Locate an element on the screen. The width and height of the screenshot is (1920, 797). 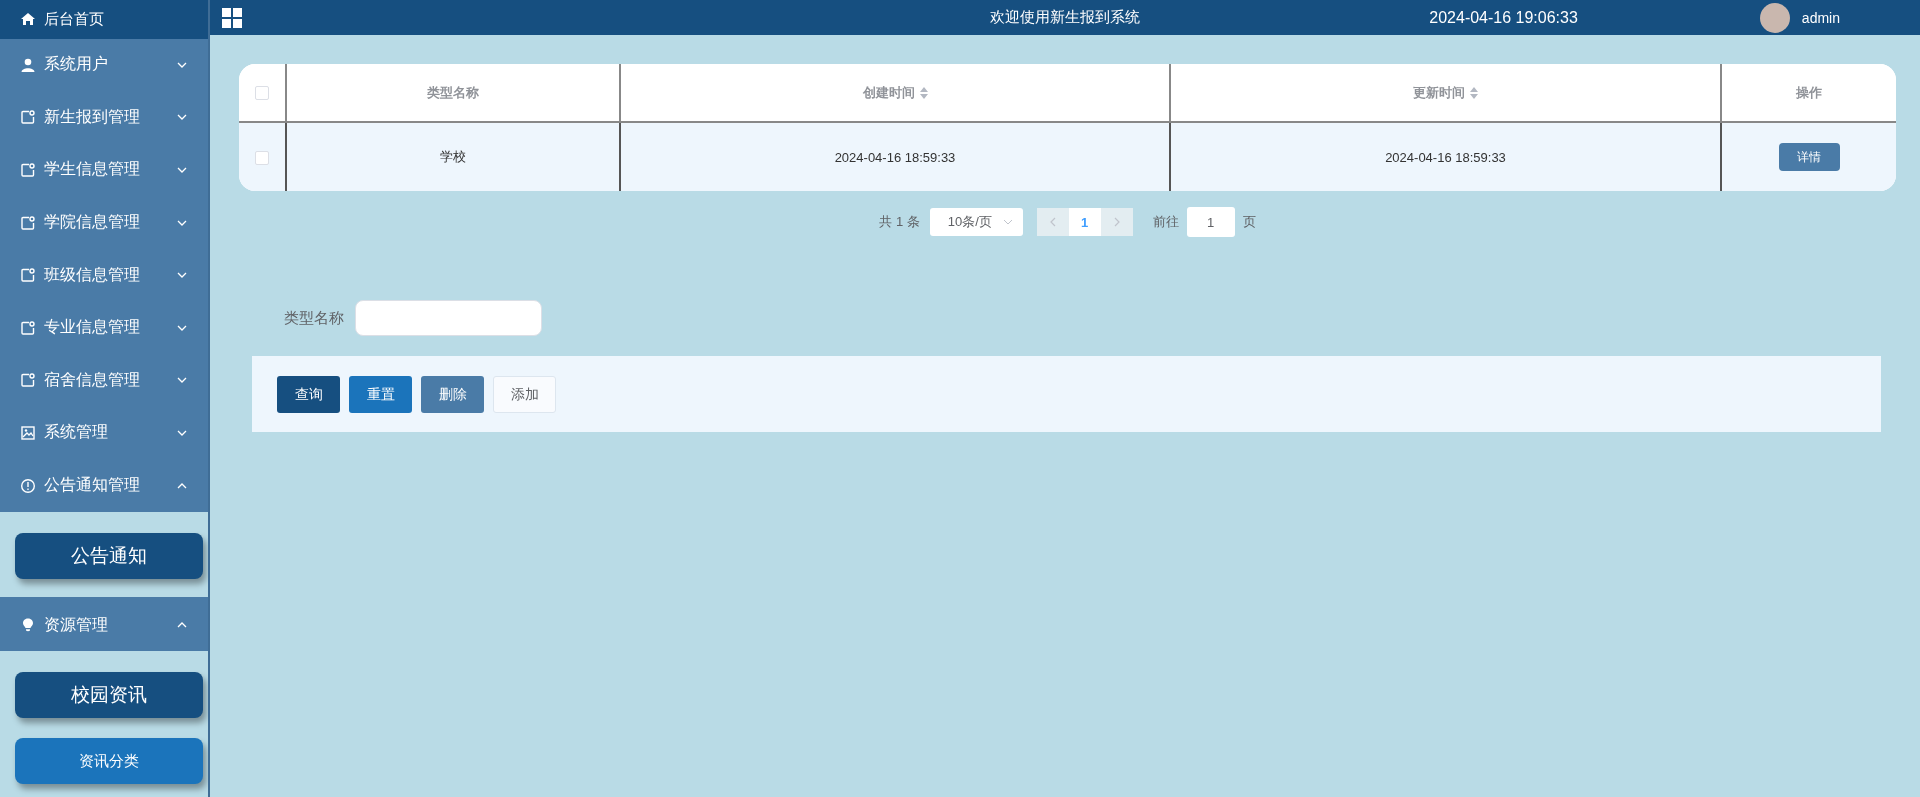
username-text: admin is located at coordinates (1820, 17).